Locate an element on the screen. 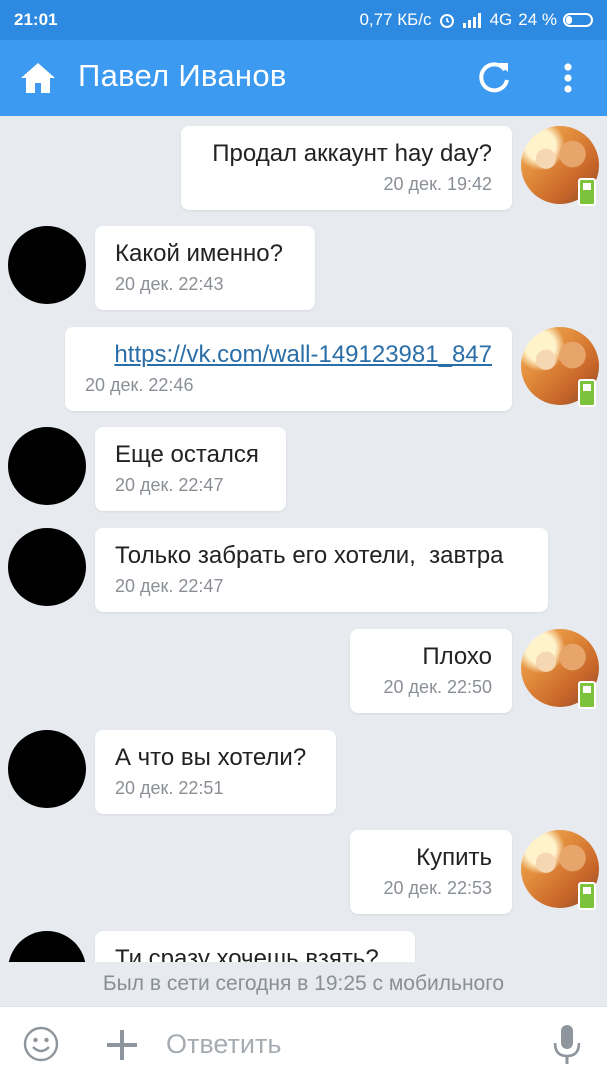 The height and width of the screenshot is (1081, 607). message-incoming: Ти сразу хочешь взять? is located at coordinates (303, 941).